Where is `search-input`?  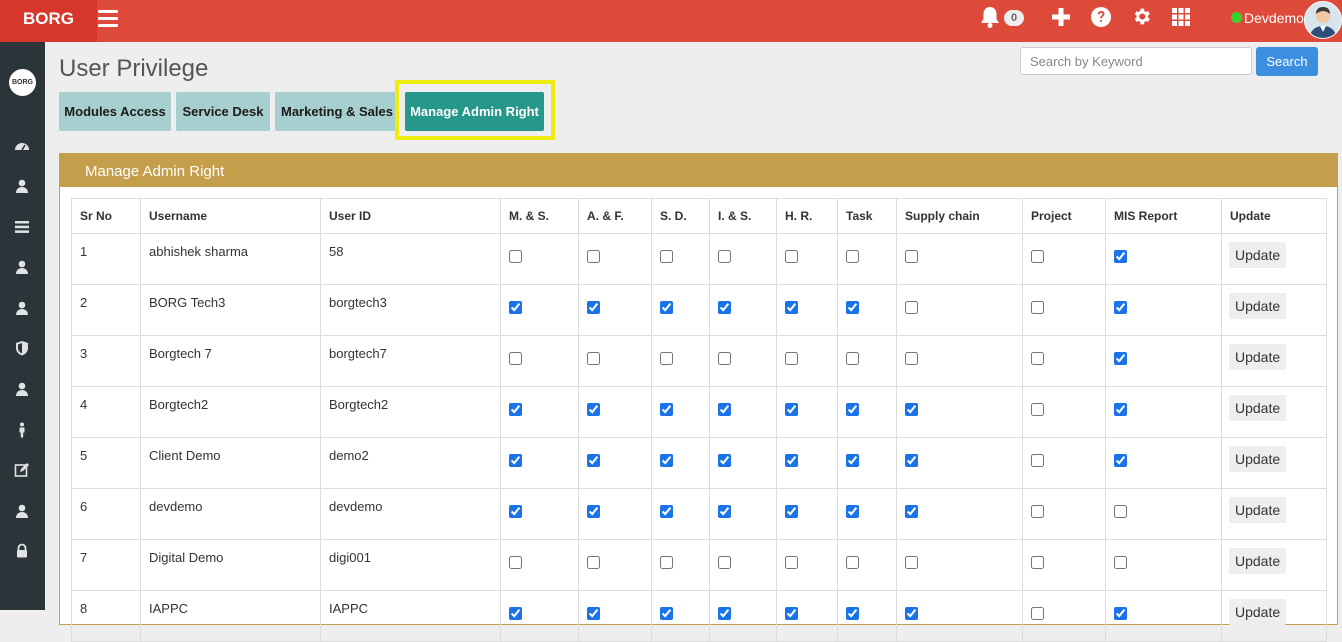
search-input is located at coordinates (1136, 61).